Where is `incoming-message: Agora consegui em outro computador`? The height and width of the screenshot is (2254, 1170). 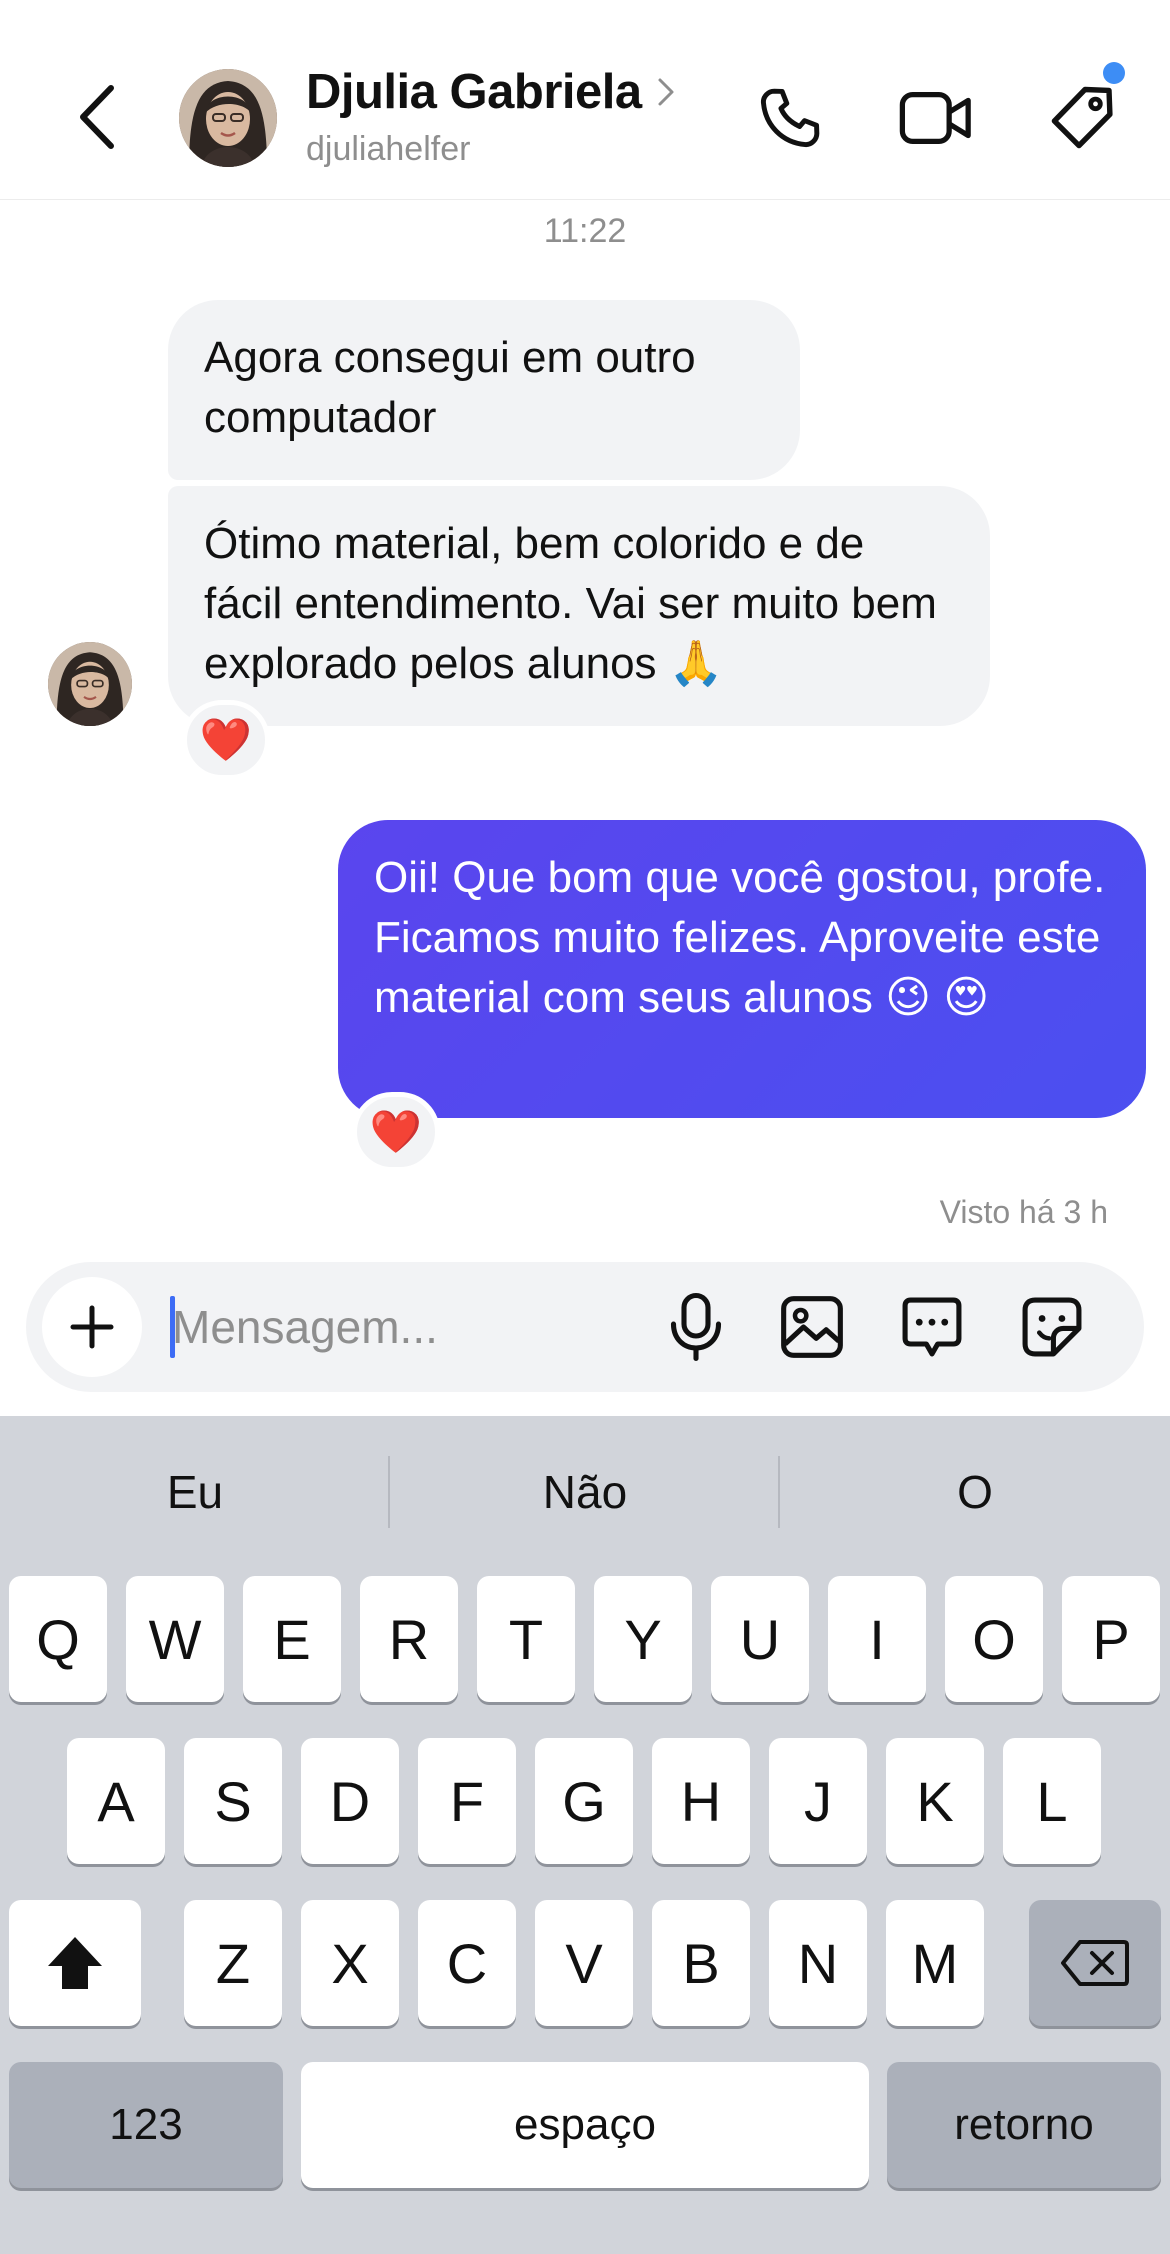 incoming-message: Agora consegui em outro computador is located at coordinates (484, 390).